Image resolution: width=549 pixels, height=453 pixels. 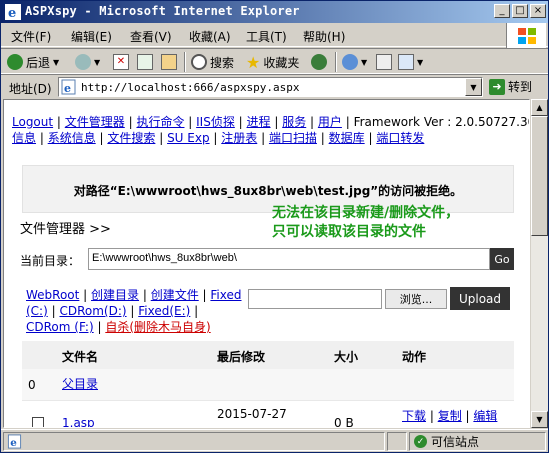 I want to click on ie-logo-icon: e, so click(x=13, y=12).